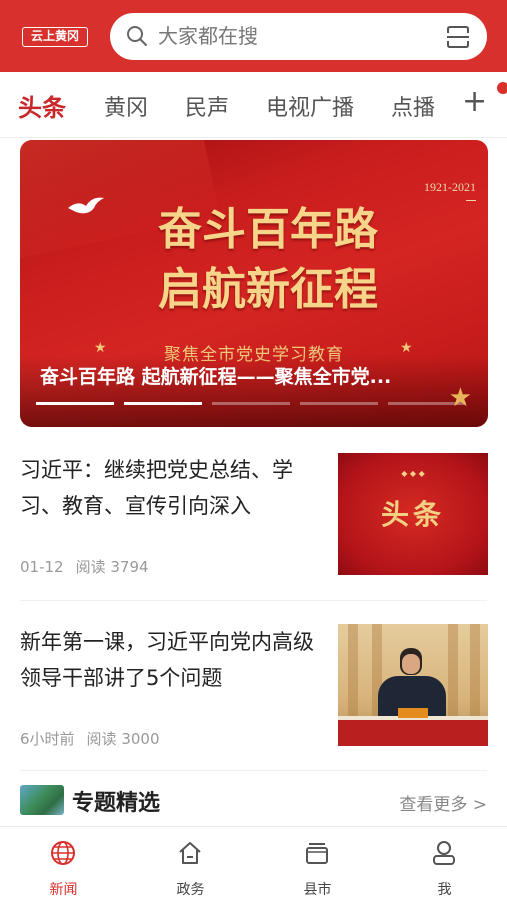 This screenshot has width=507, height=900. Describe the element at coordinates (207, 106) in the screenshot. I see `tab-minsheng: 民声` at that location.